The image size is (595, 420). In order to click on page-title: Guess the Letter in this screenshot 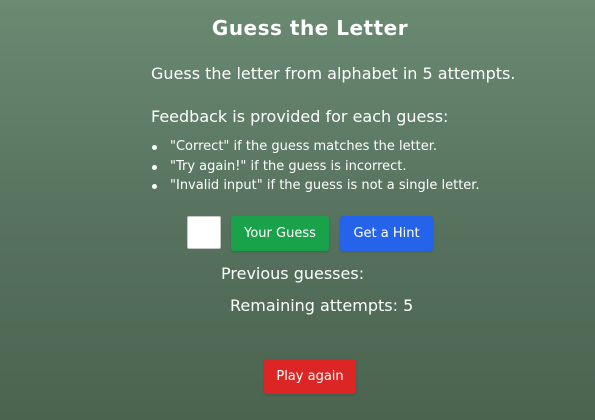, I will do `click(310, 28)`.